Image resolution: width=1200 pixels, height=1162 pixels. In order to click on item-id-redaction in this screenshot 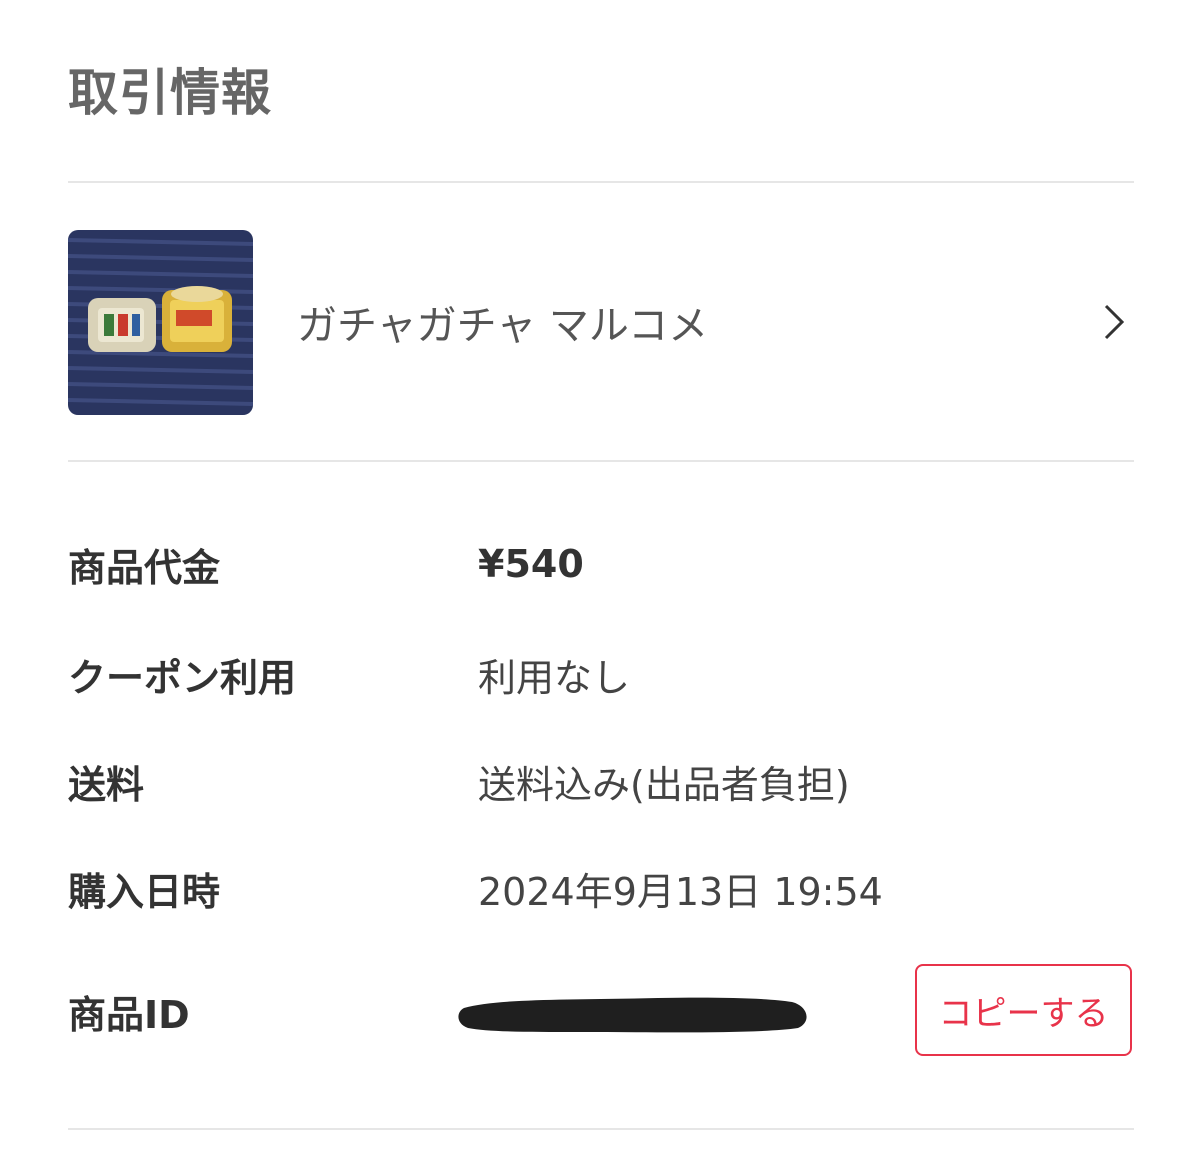, I will do `click(634, 1014)`.